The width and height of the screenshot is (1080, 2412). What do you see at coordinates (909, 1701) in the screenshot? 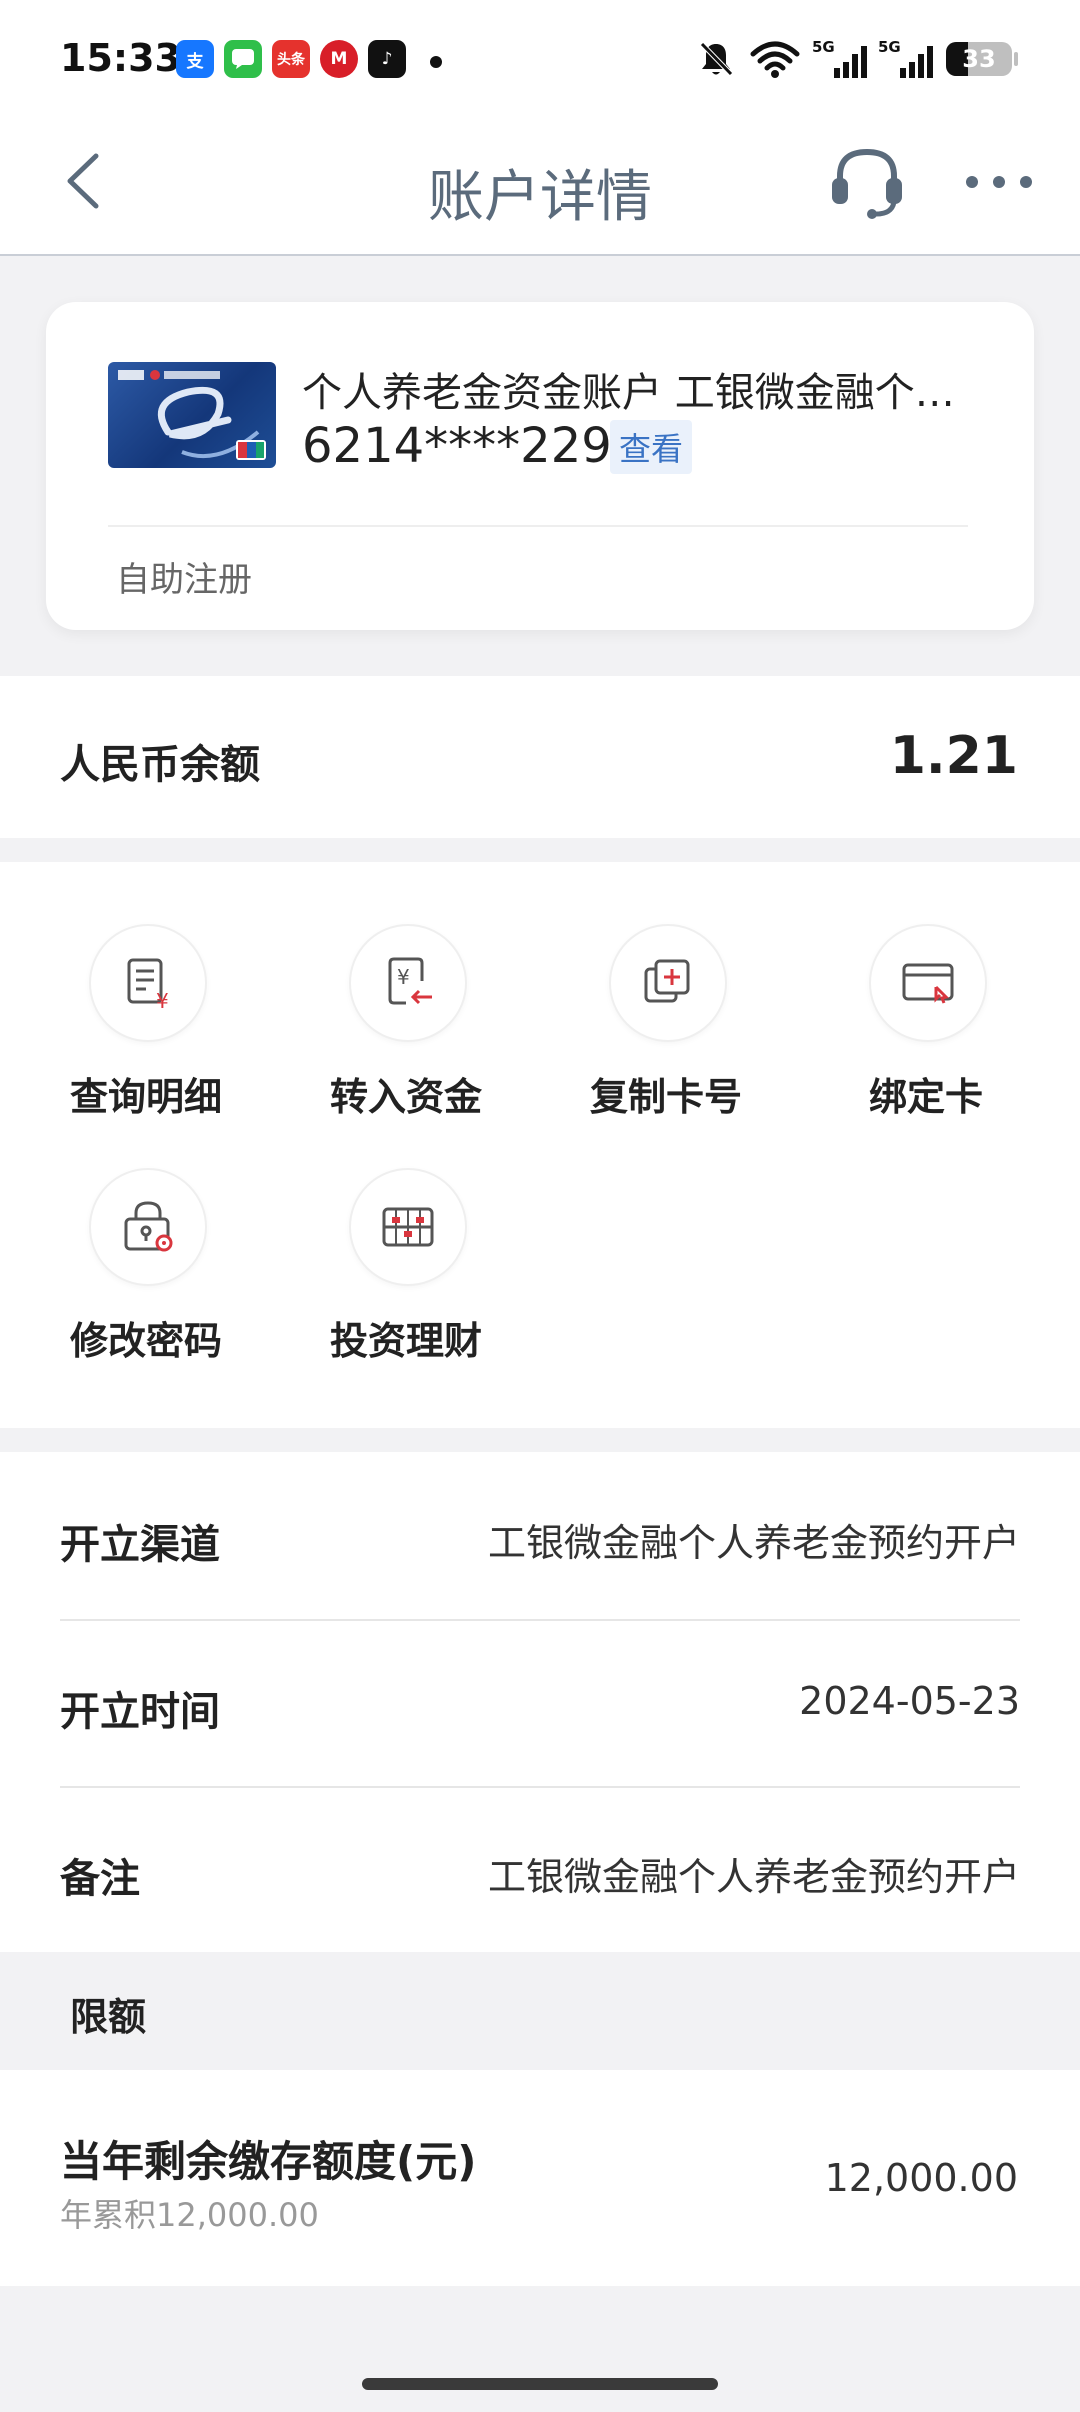
I see `info-value: 2024-05-23` at bounding box center [909, 1701].